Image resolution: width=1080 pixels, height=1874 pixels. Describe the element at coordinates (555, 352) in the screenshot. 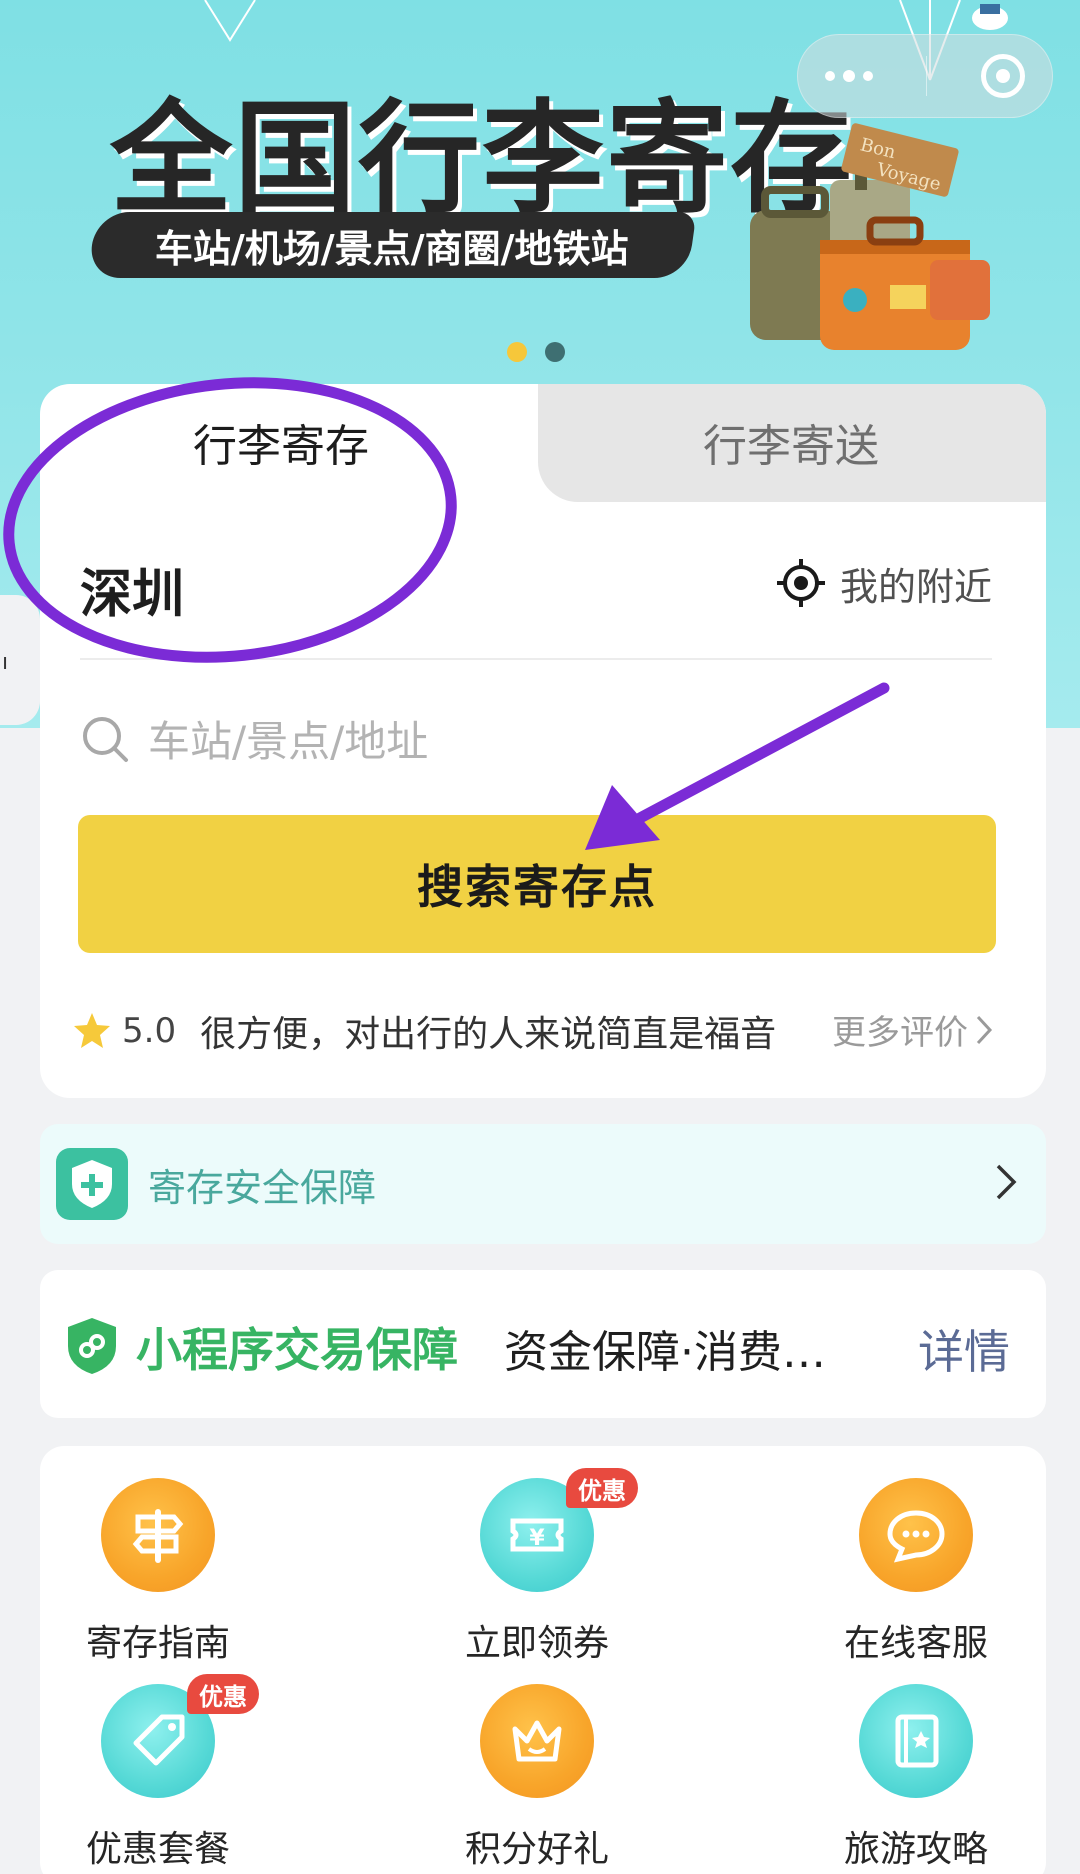

I see `carousel-dot` at that location.